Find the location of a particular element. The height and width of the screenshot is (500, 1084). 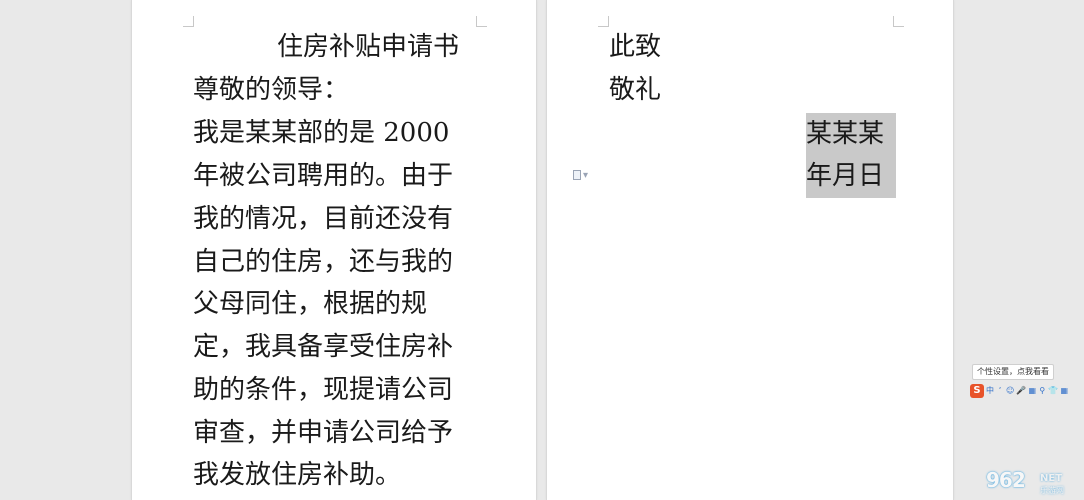

site-watermark: 962 NET 乐游网 is located at coordinates (1032, 483).